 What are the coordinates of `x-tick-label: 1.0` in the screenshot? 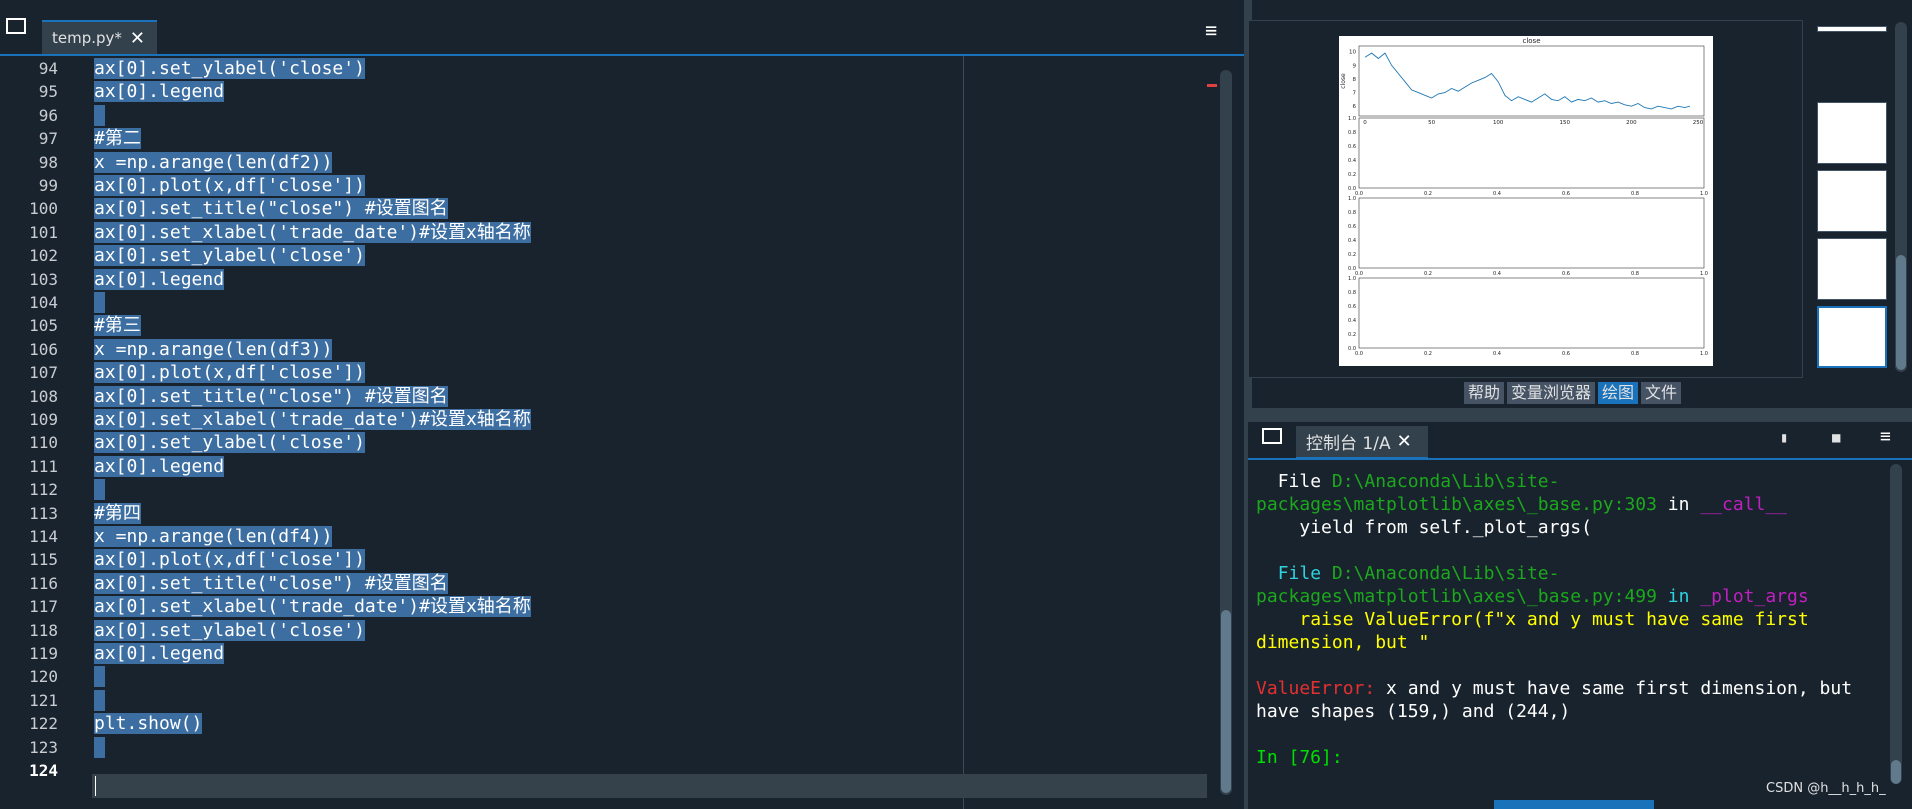 It's located at (1704, 274).